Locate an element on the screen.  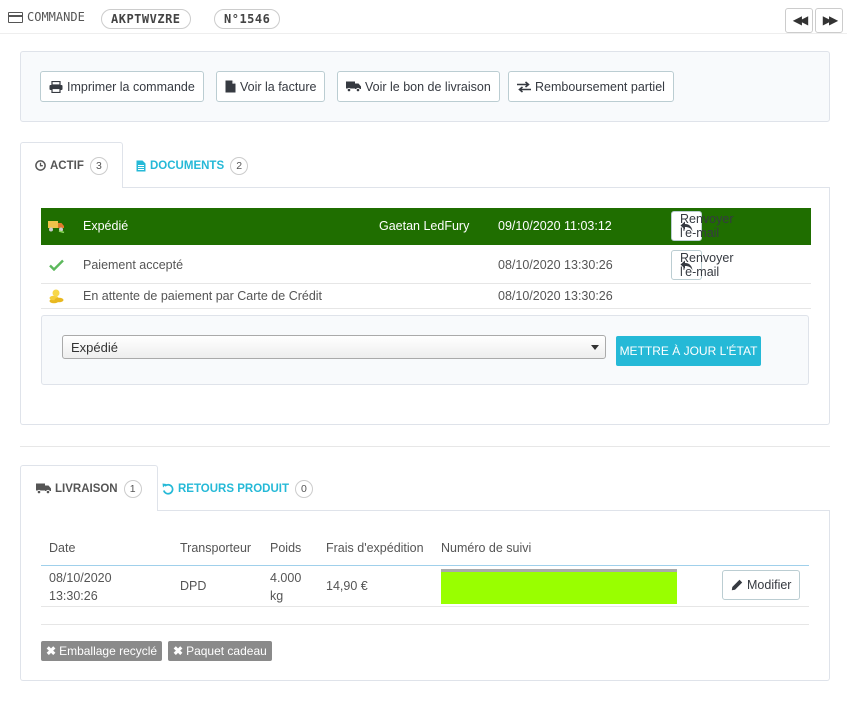
tab-product-returns-label: RETOURS PRODUIT is located at coordinates (233, 488).